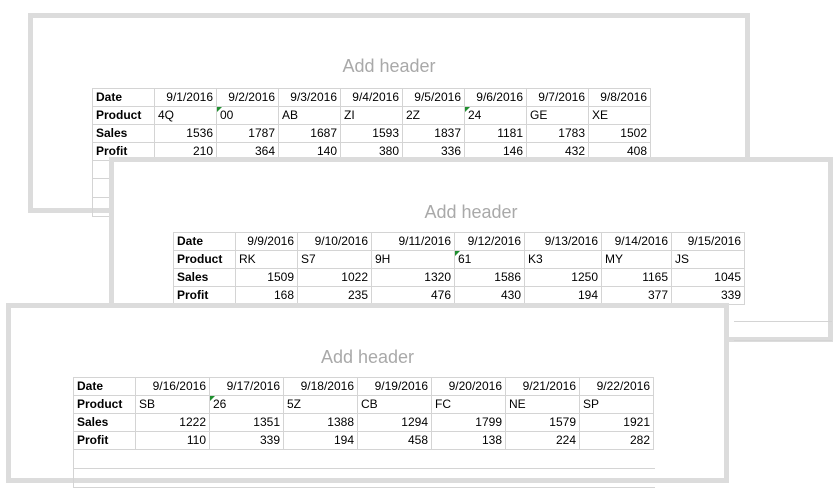 This screenshot has height=488, width=833. I want to click on profit-cell: 168, so click(266, 295).